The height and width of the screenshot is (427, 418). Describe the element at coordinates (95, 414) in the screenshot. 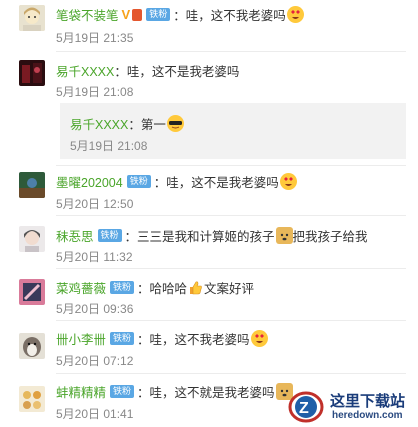

I see `comment-time: 5月20日 01:41` at that location.